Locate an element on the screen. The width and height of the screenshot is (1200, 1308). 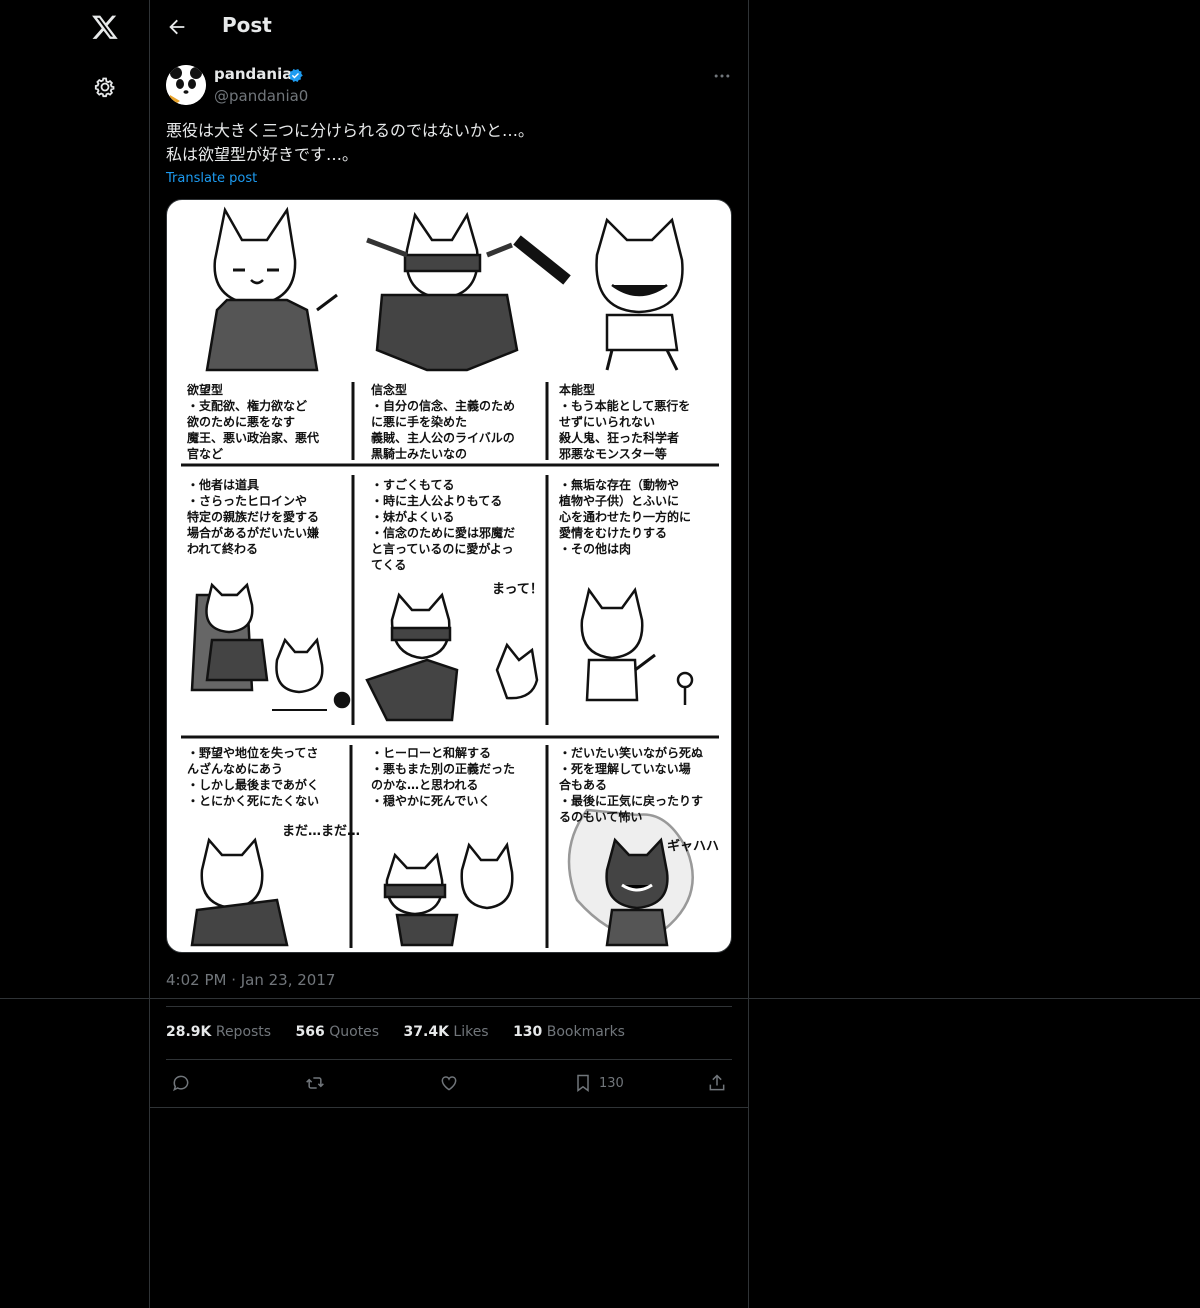
panel-text-line: ・他者は道具 is located at coordinates (223, 485).